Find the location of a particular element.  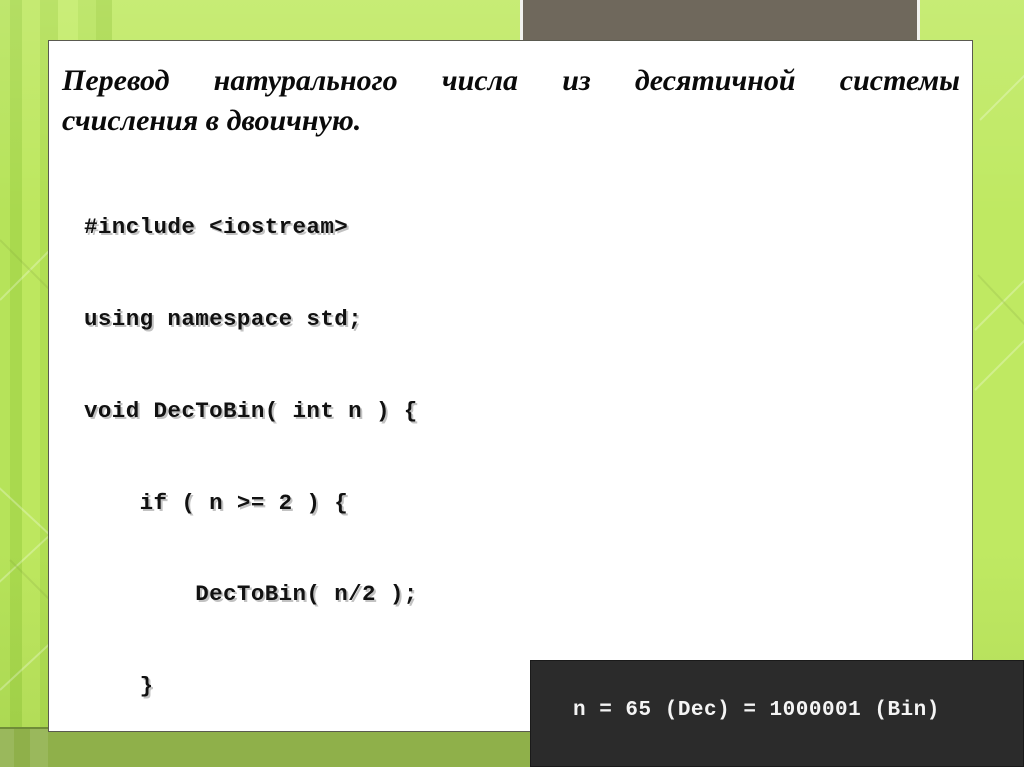

code-line: if ( n >= 2 ) { is located at coordinates (216, 502).